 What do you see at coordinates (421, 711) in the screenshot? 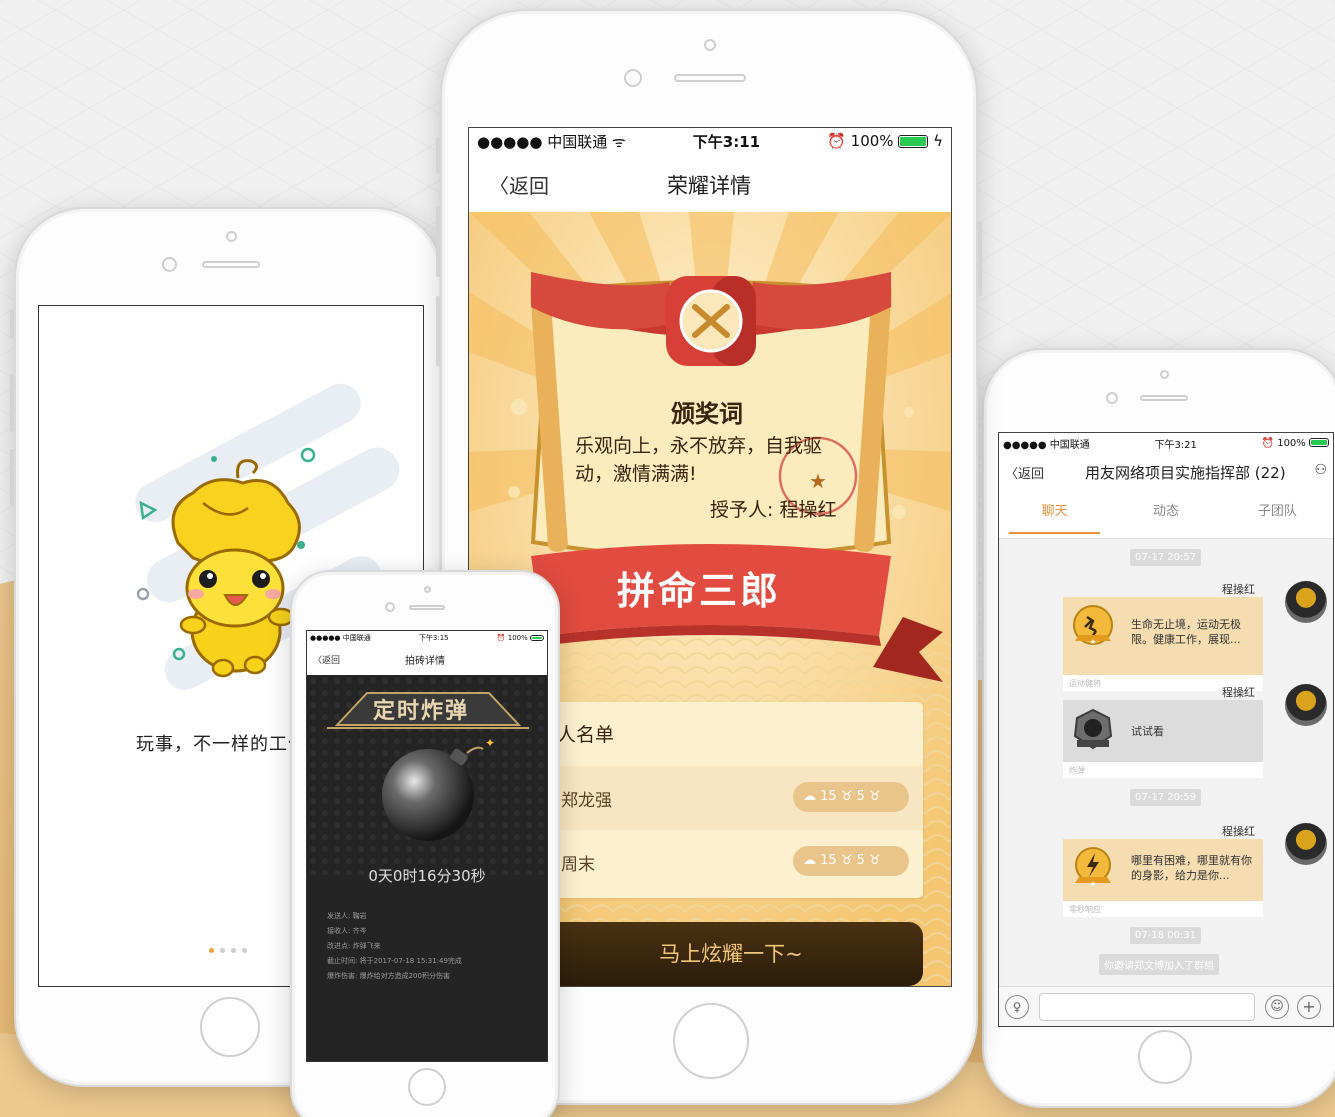
I see `bomb-banner: 定时炸弹` at bounding box center [421, 711].